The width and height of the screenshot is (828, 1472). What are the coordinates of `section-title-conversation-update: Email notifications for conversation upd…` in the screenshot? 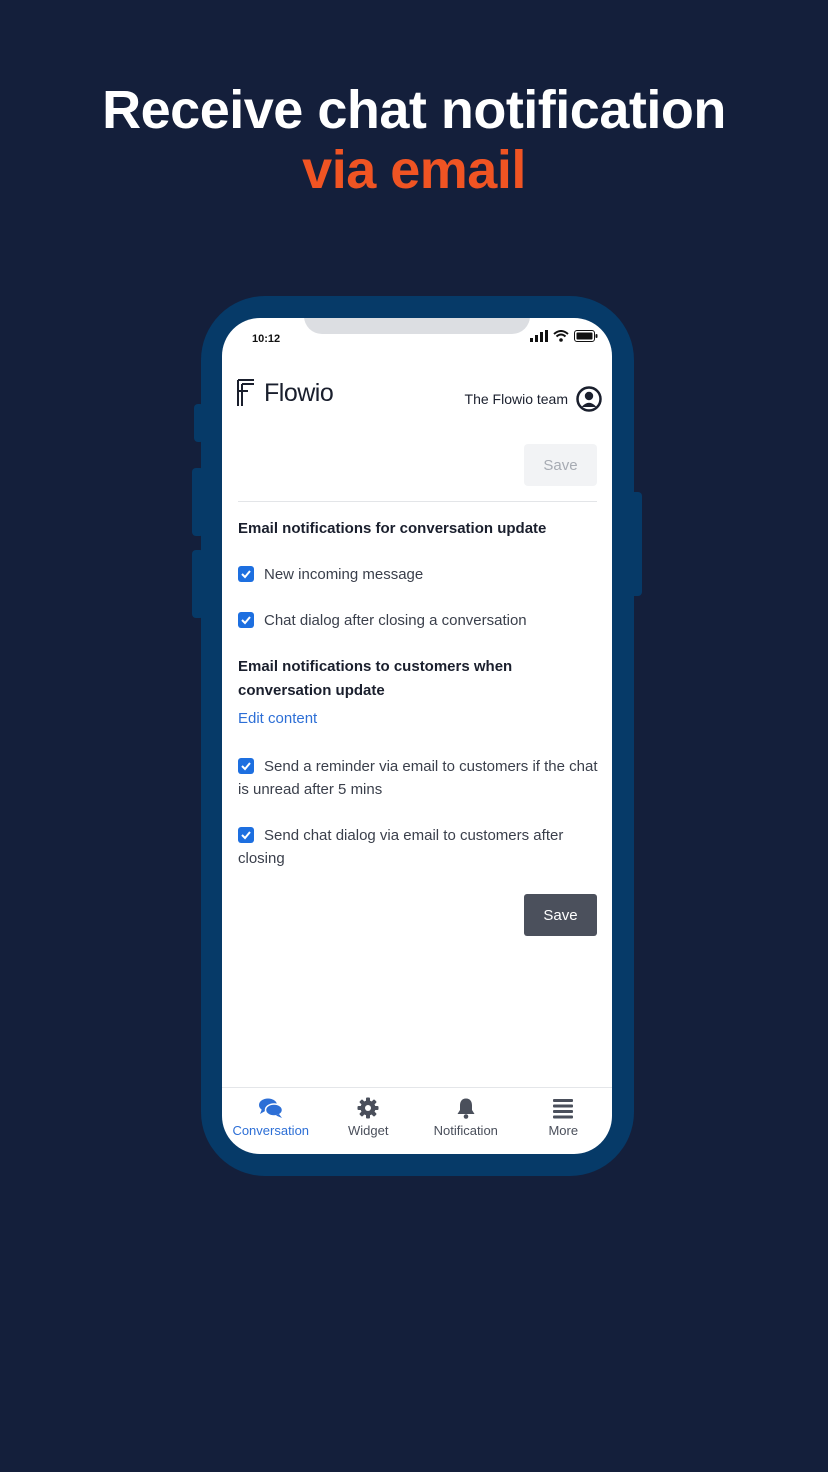 It's located at (392, 528).